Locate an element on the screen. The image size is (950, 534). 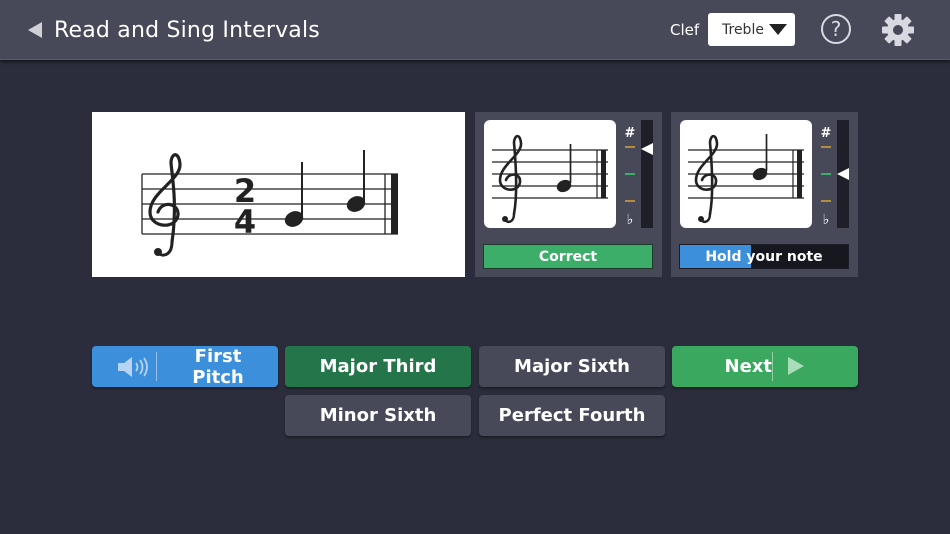
answer-major-third-button: Major Third is located at coordinates (378, 366).